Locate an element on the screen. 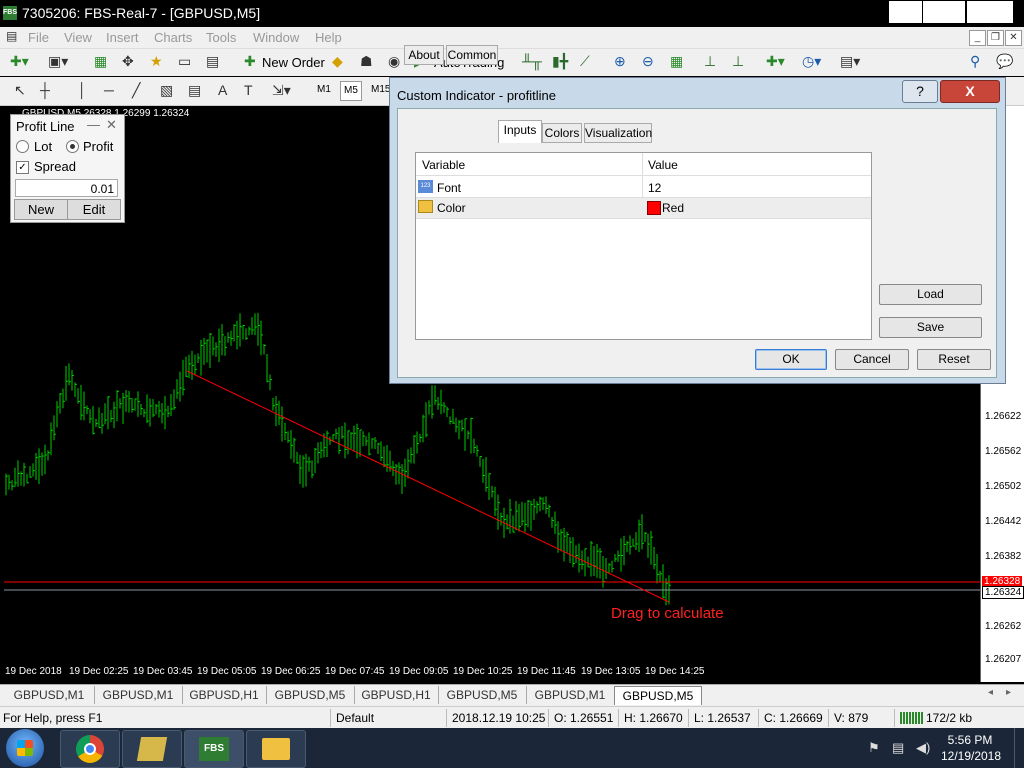 Image resolution: width=1024 pixels, height=768 pixels. profit-trend-line is located at coordinates (428, 486).